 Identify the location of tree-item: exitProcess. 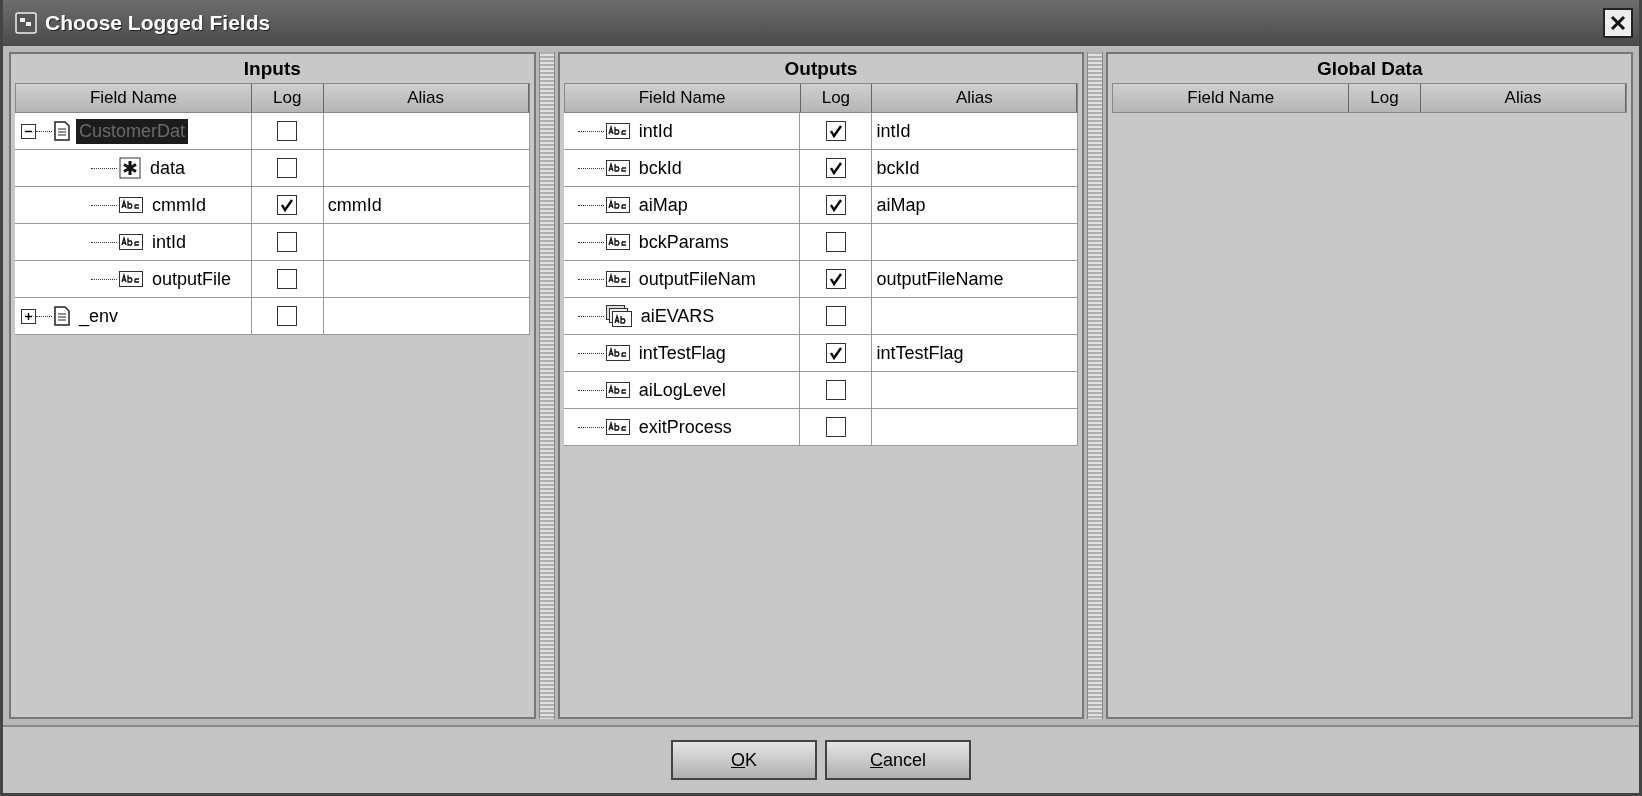
(685, 427).